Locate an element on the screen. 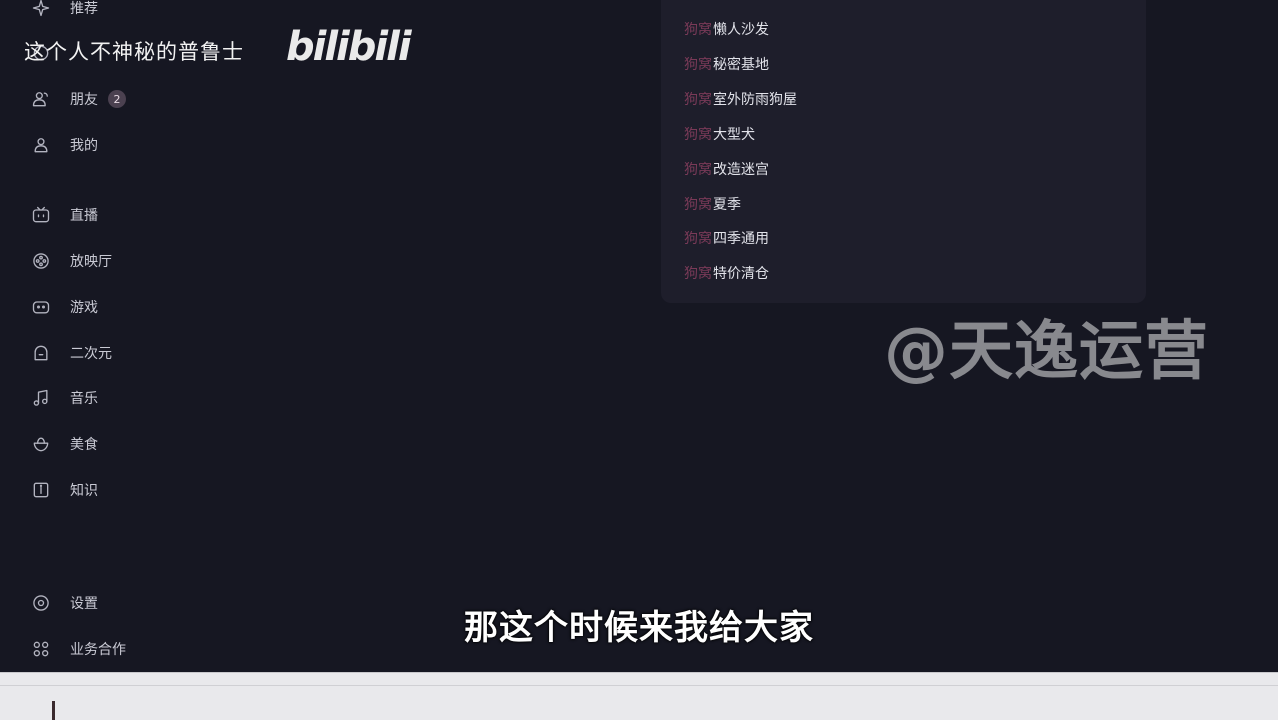  ghost-icon is located at coordinates (41, 353).